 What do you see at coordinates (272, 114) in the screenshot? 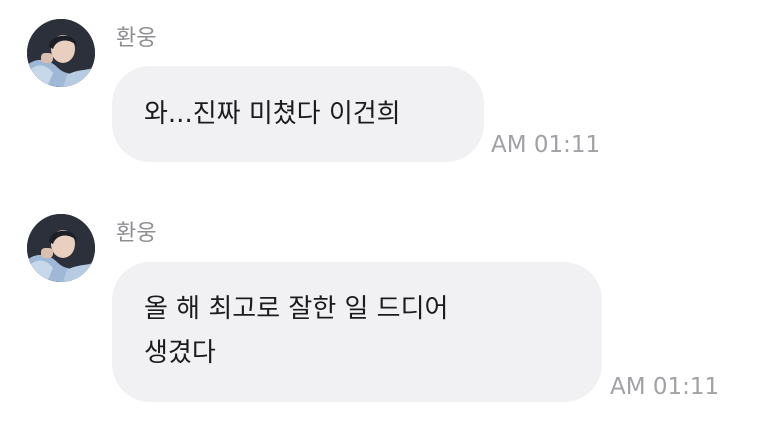
I see `message-text: 와...진짜 미쳤다 이건희` at bounding box center [272, 114].